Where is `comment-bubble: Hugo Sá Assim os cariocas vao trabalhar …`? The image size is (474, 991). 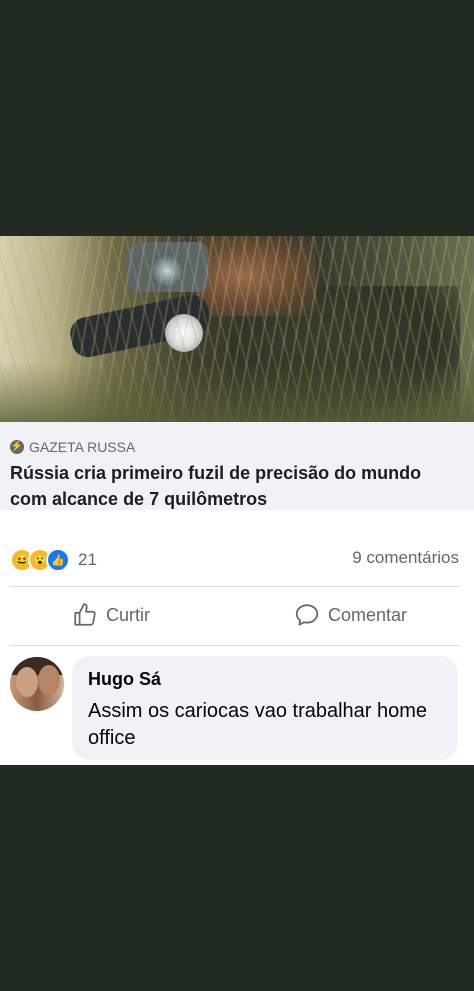 comment-bubble: Hugo Sá Assim os cariocas vao trabalhar … is located at coordinates (265, 708).